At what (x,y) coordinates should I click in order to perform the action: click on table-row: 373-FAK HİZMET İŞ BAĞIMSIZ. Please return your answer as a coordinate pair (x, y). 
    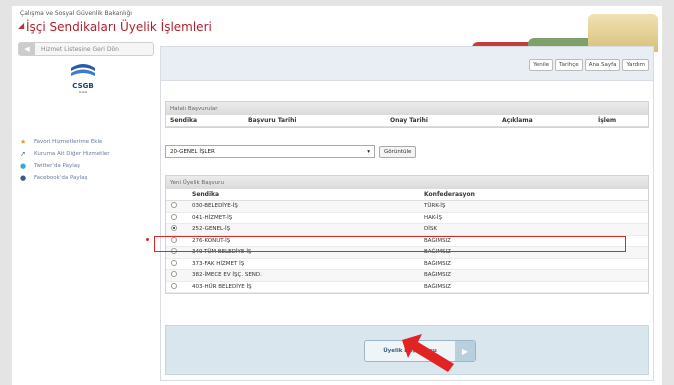
    Looking at the image, I should click on (407, 264).